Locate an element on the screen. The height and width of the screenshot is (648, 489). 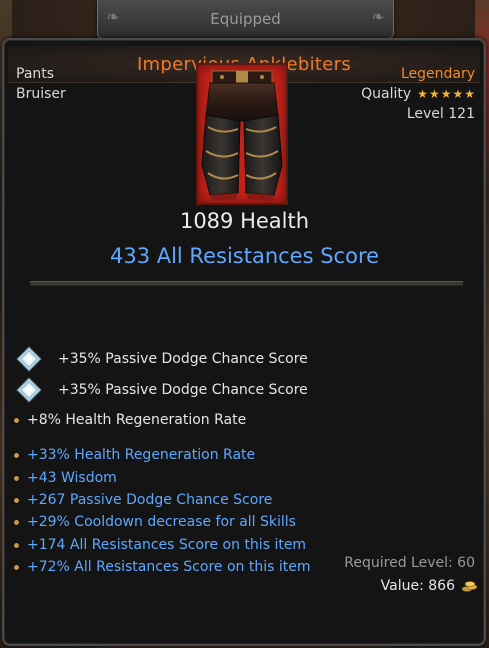
item-class: Bruiser is located at coordinates (41, 94).